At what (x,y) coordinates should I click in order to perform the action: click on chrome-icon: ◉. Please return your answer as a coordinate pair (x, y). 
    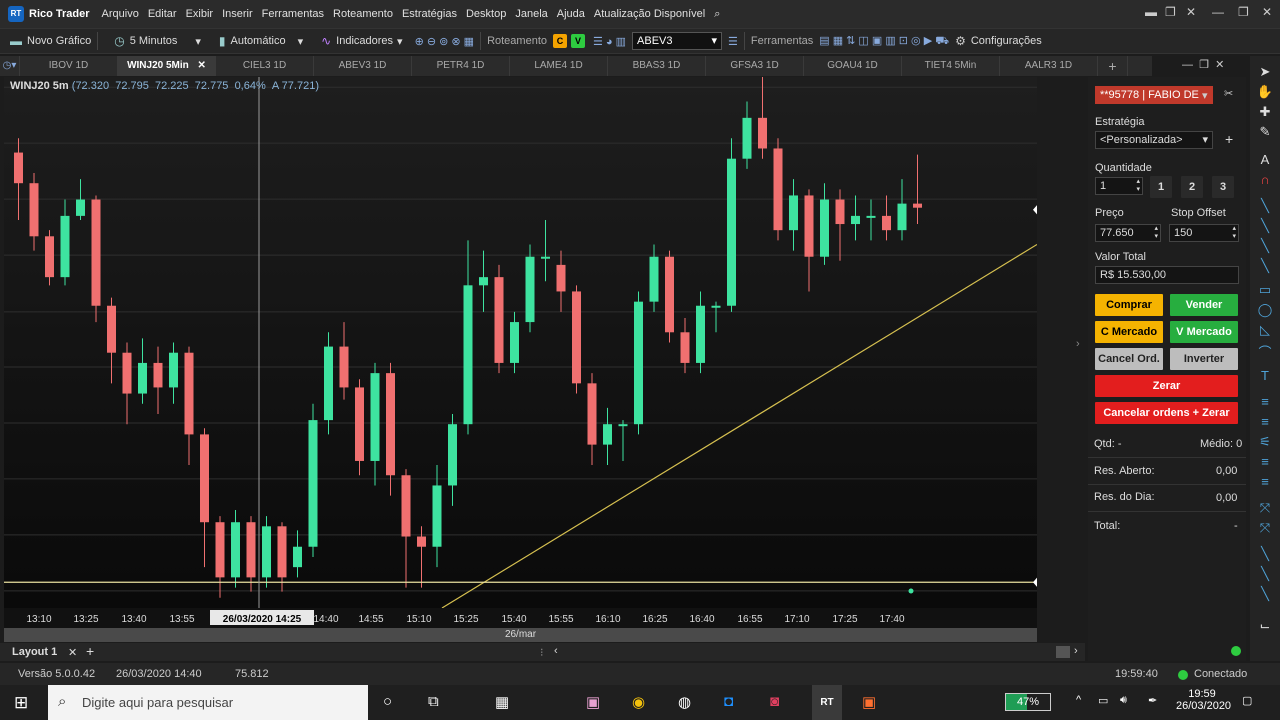
    Looking at the image, I should click on (638, 702).